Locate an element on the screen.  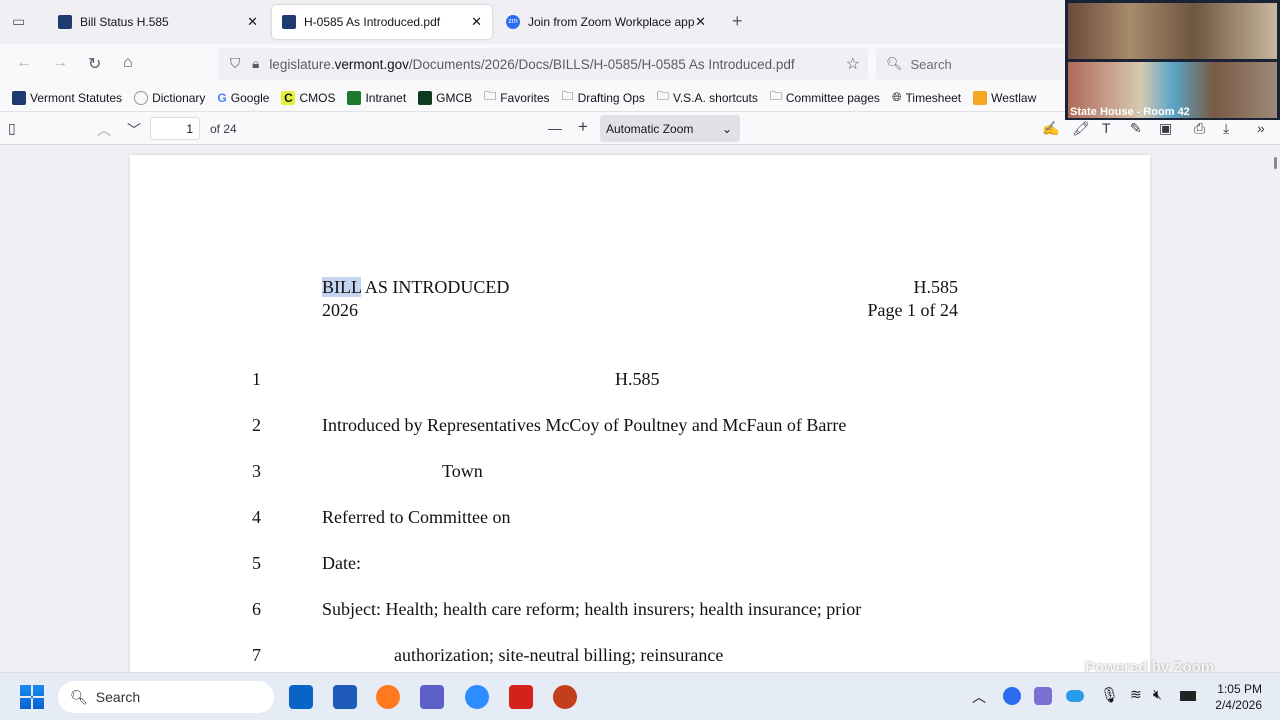
teams-tray-icon is located at coordinates (1043, 696).